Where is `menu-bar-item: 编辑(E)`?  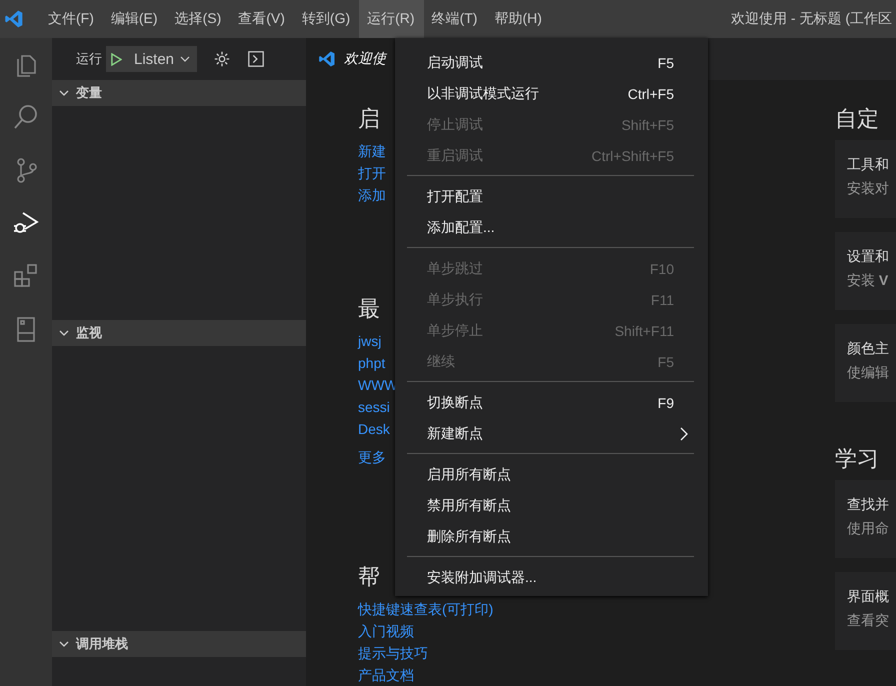
menu-bar-item: 编辑(E) is located at coordinates (134, 19).